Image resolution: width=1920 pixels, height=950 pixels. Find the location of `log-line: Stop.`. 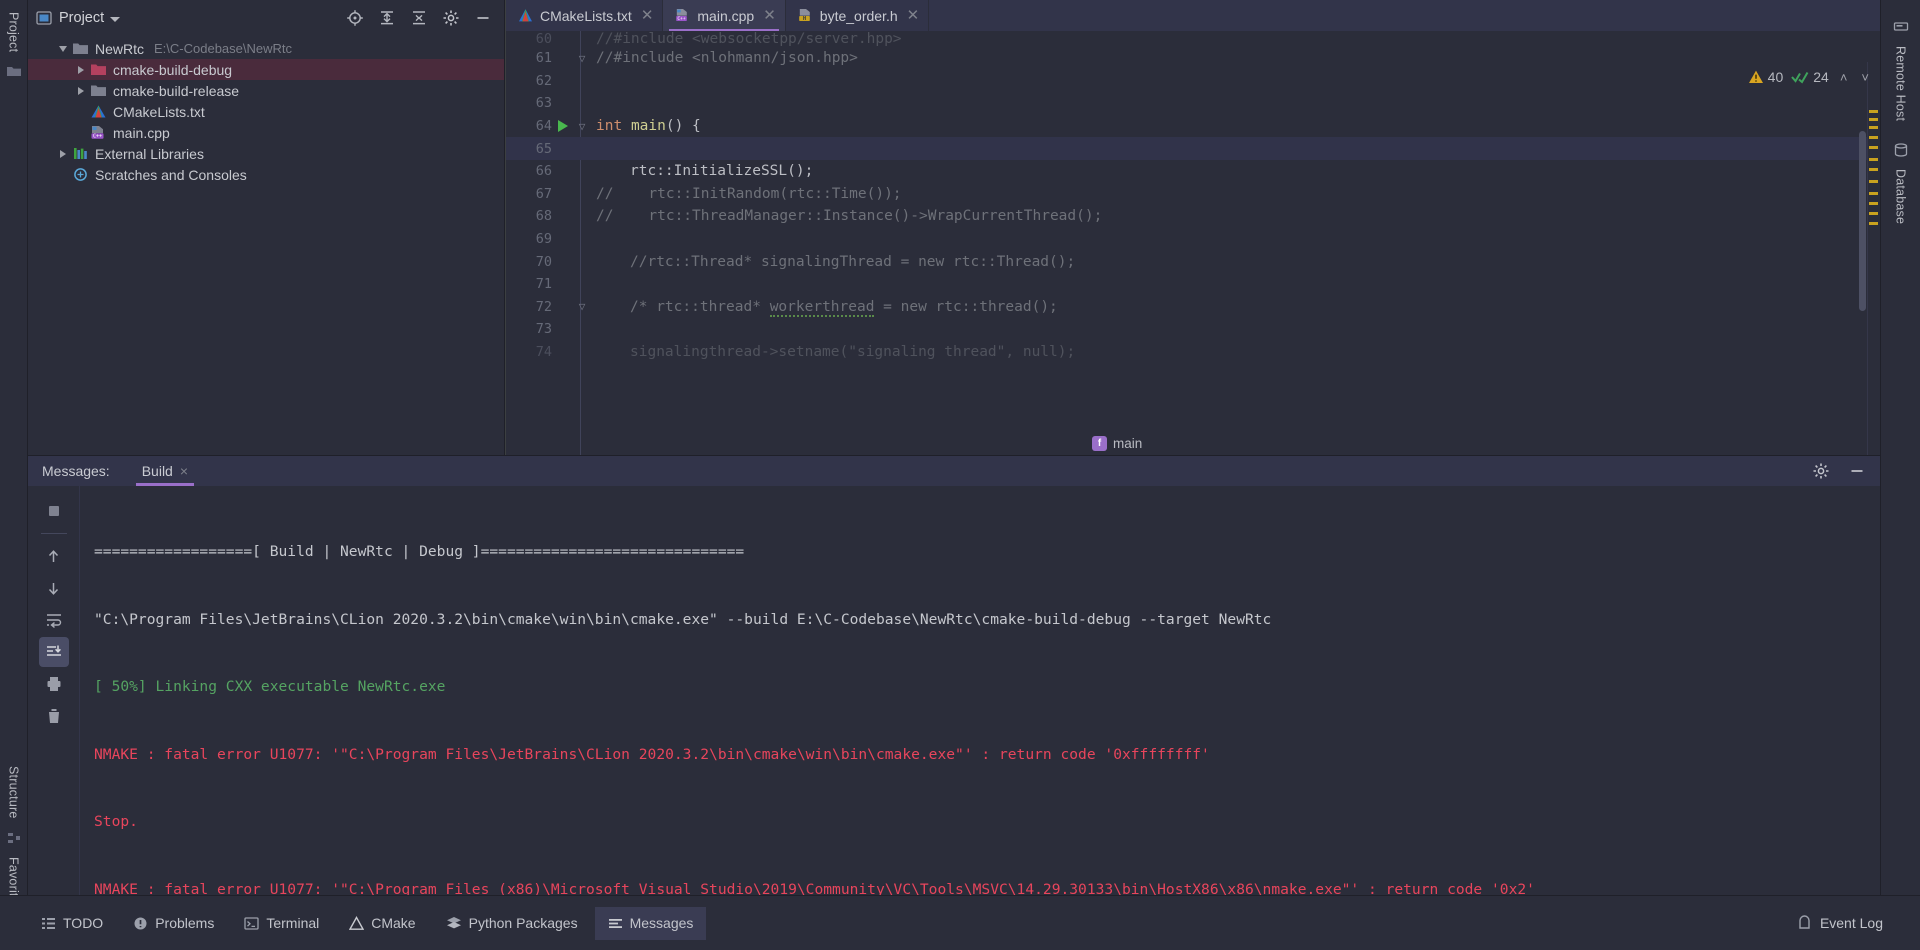

log-line: Stop. is located at coordinates (116, 821).